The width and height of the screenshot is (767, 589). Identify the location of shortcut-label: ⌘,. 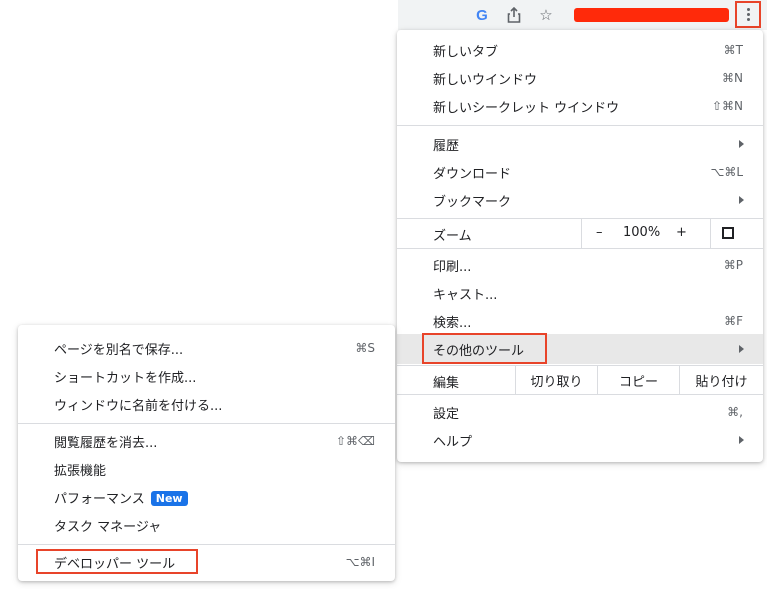
(735, 412).